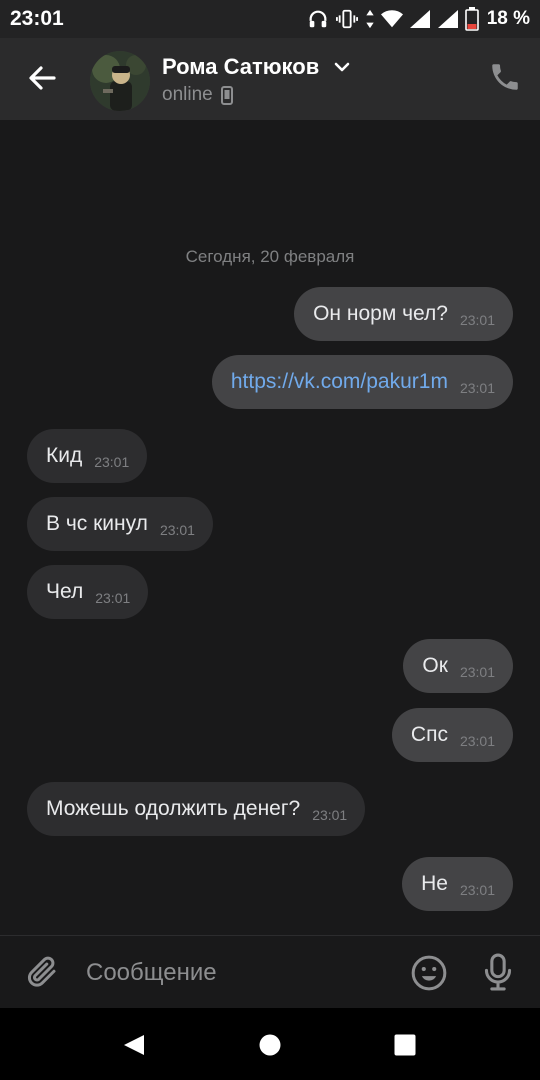  What do you see at coordinates (380, 313) in the screenshot?
I see `message-text: Он норм чел?` at bounding box center [380, 313].